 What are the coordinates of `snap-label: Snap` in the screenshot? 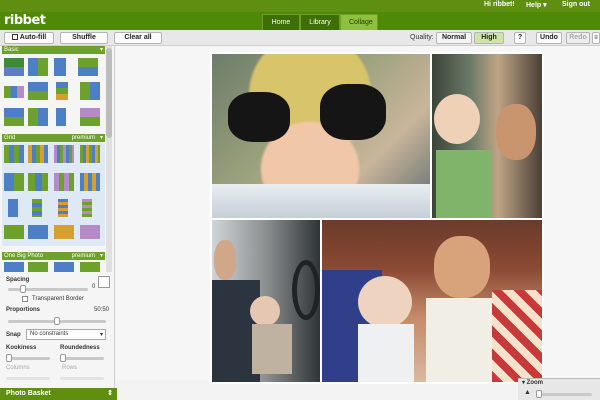 It's located at (13, 335).